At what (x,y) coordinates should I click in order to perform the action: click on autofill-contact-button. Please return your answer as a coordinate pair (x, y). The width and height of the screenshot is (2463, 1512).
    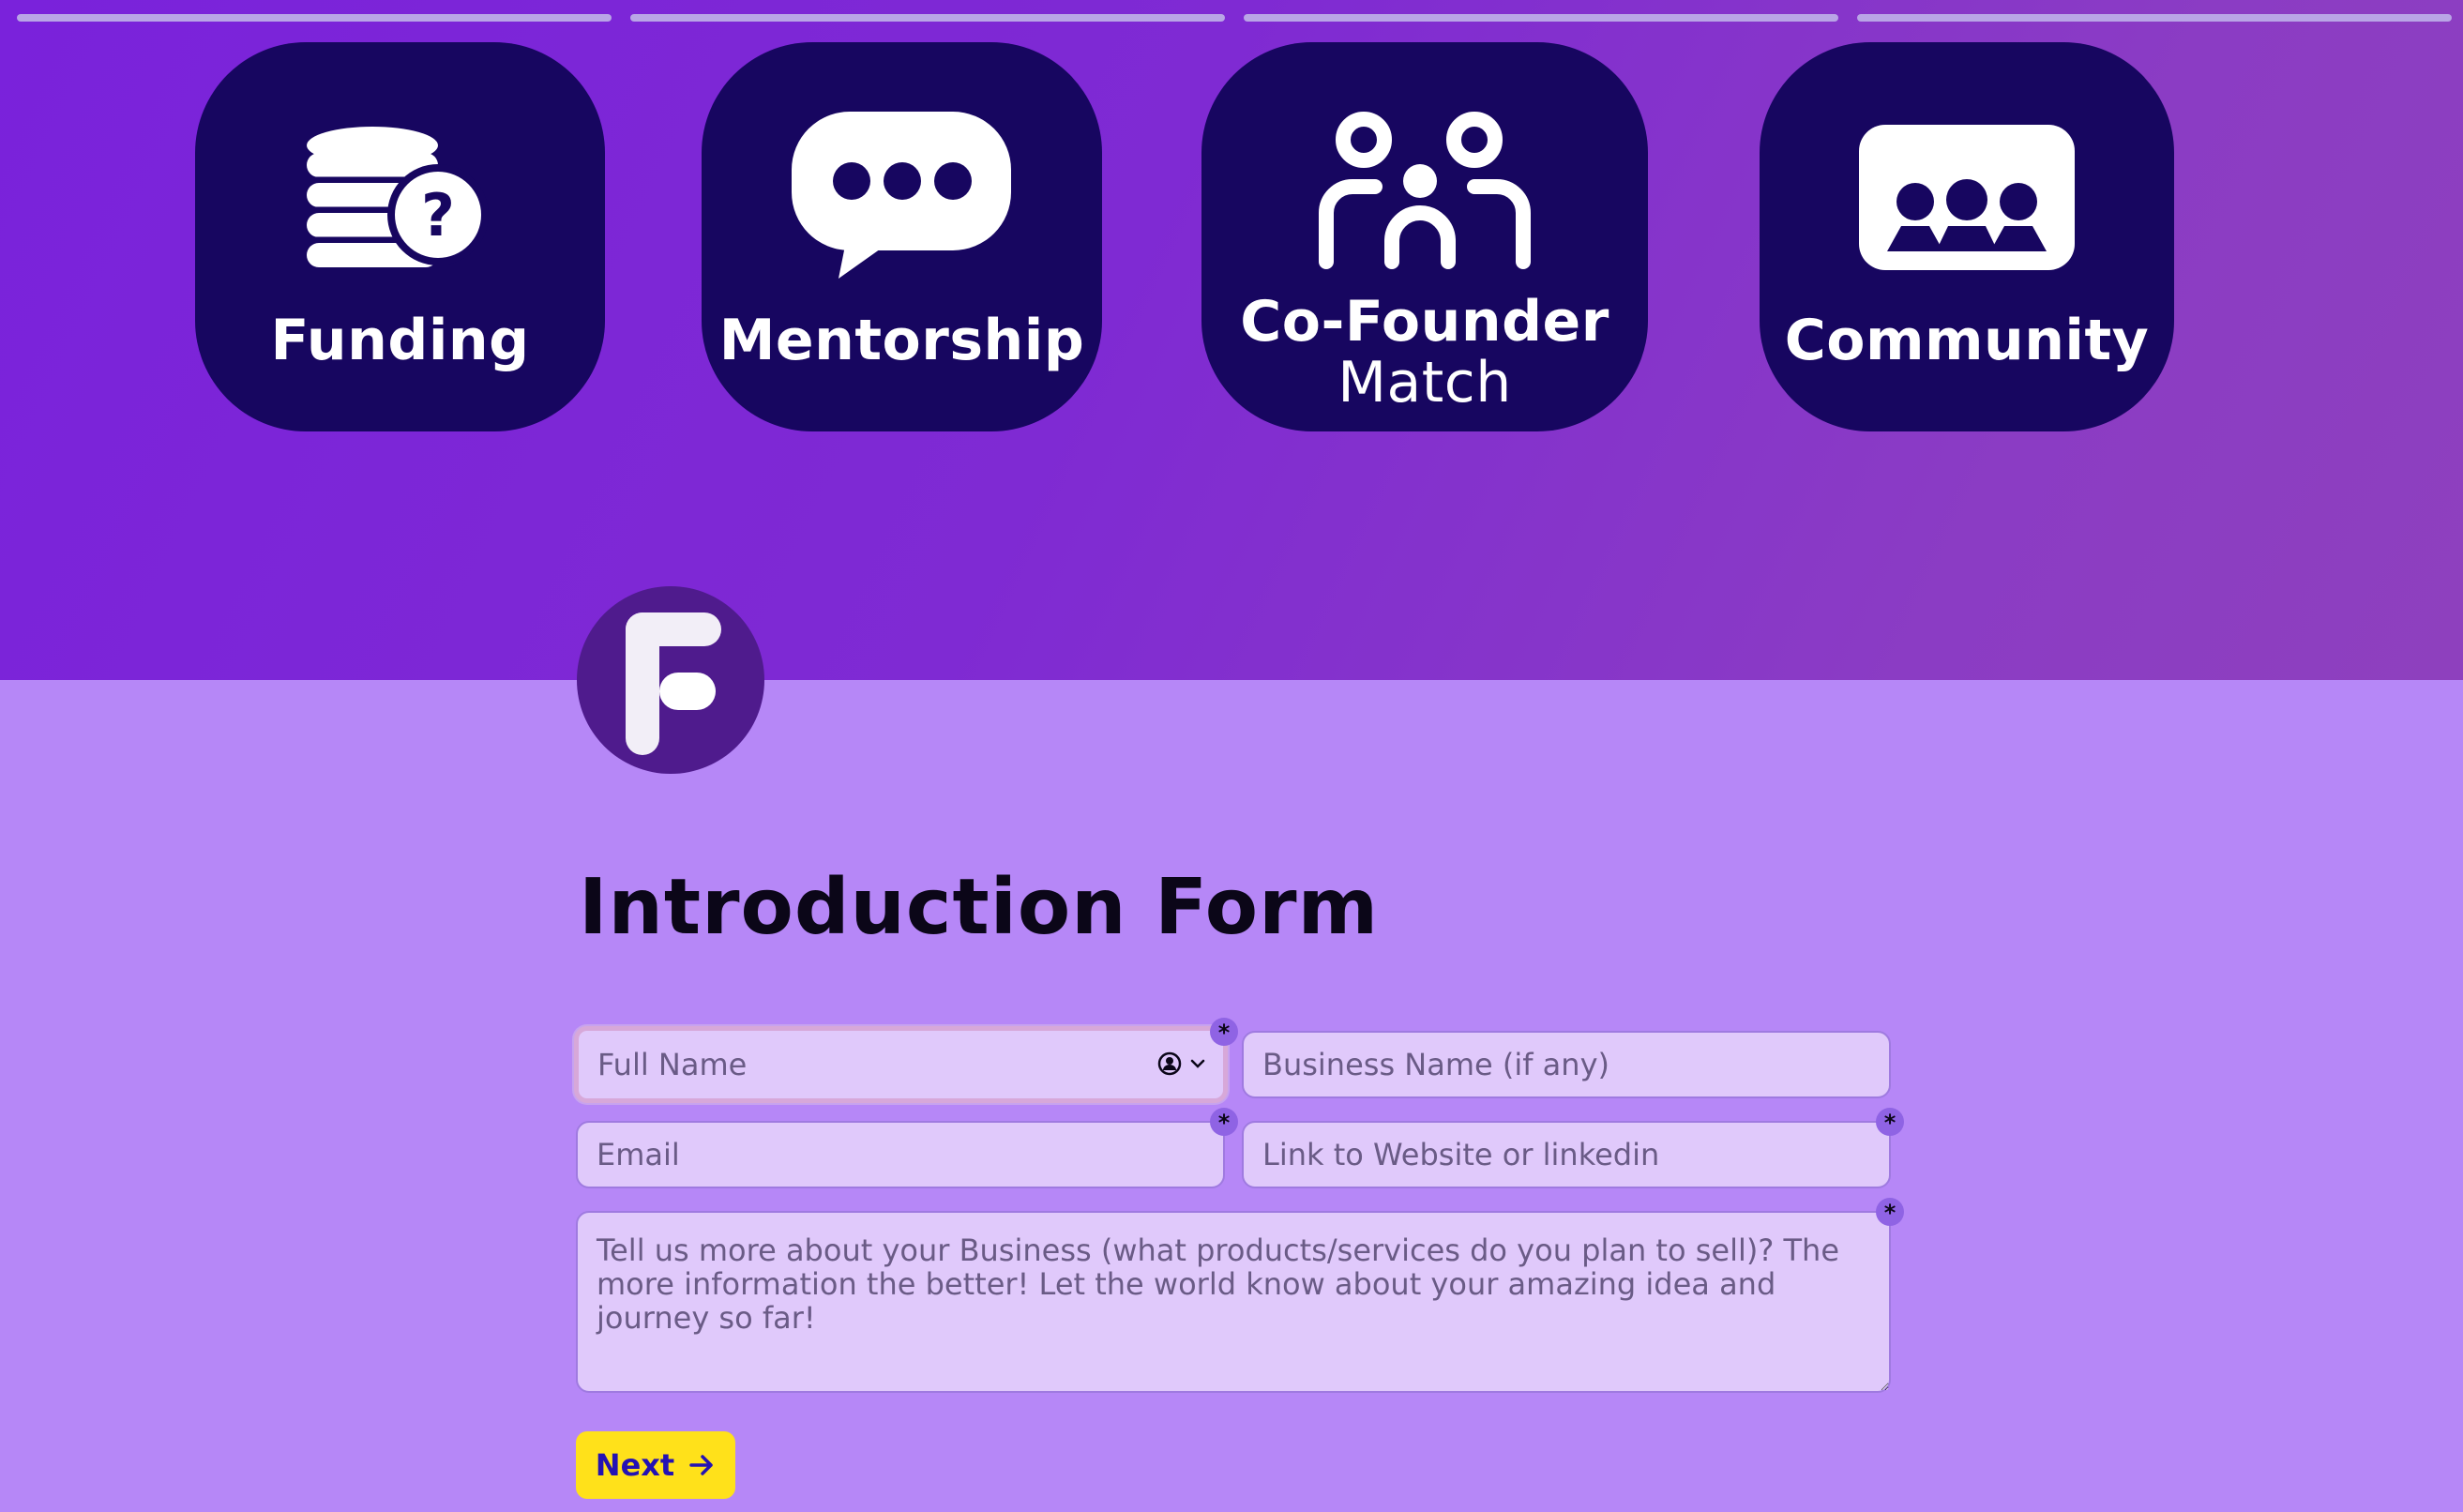
    Looking at the image, I should click on (1181, 1064).